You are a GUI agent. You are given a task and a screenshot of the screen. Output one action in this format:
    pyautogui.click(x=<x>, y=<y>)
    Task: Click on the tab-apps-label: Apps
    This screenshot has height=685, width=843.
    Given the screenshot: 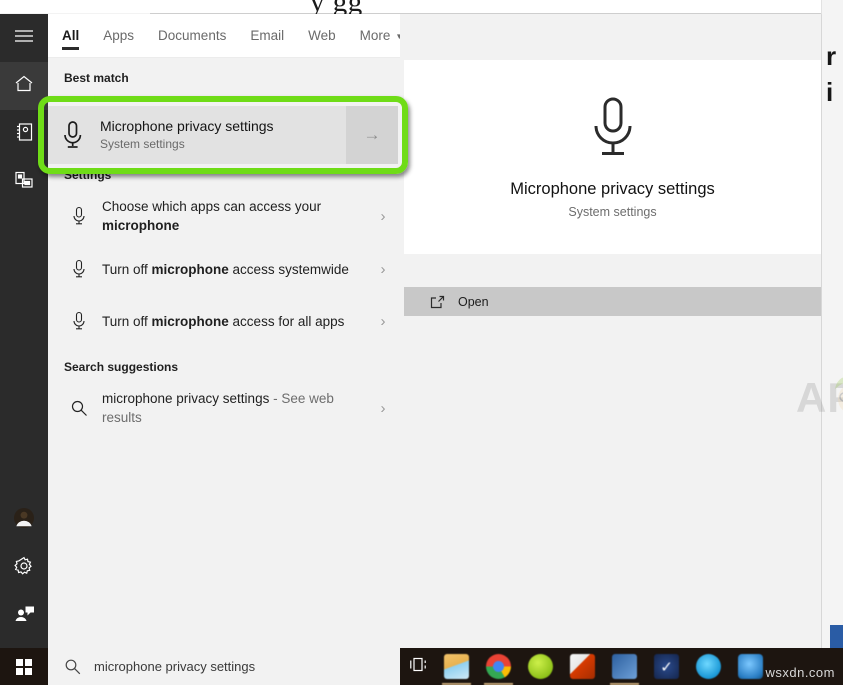 What is the action you would take?
    pyautogui.click(x=119, y=35)
    